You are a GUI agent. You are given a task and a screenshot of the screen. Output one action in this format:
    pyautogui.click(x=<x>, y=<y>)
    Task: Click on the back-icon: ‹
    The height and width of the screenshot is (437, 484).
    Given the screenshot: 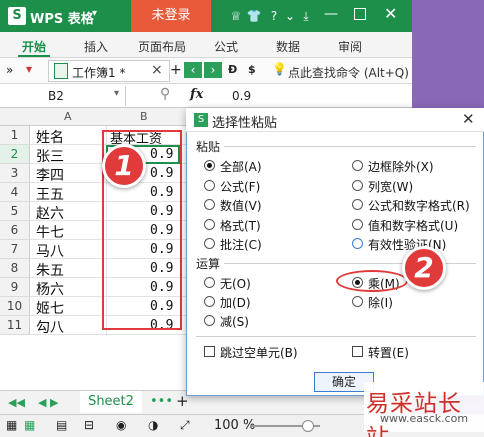 What is the action you would take?
    pyautogui.click(x=193, y=70)
    